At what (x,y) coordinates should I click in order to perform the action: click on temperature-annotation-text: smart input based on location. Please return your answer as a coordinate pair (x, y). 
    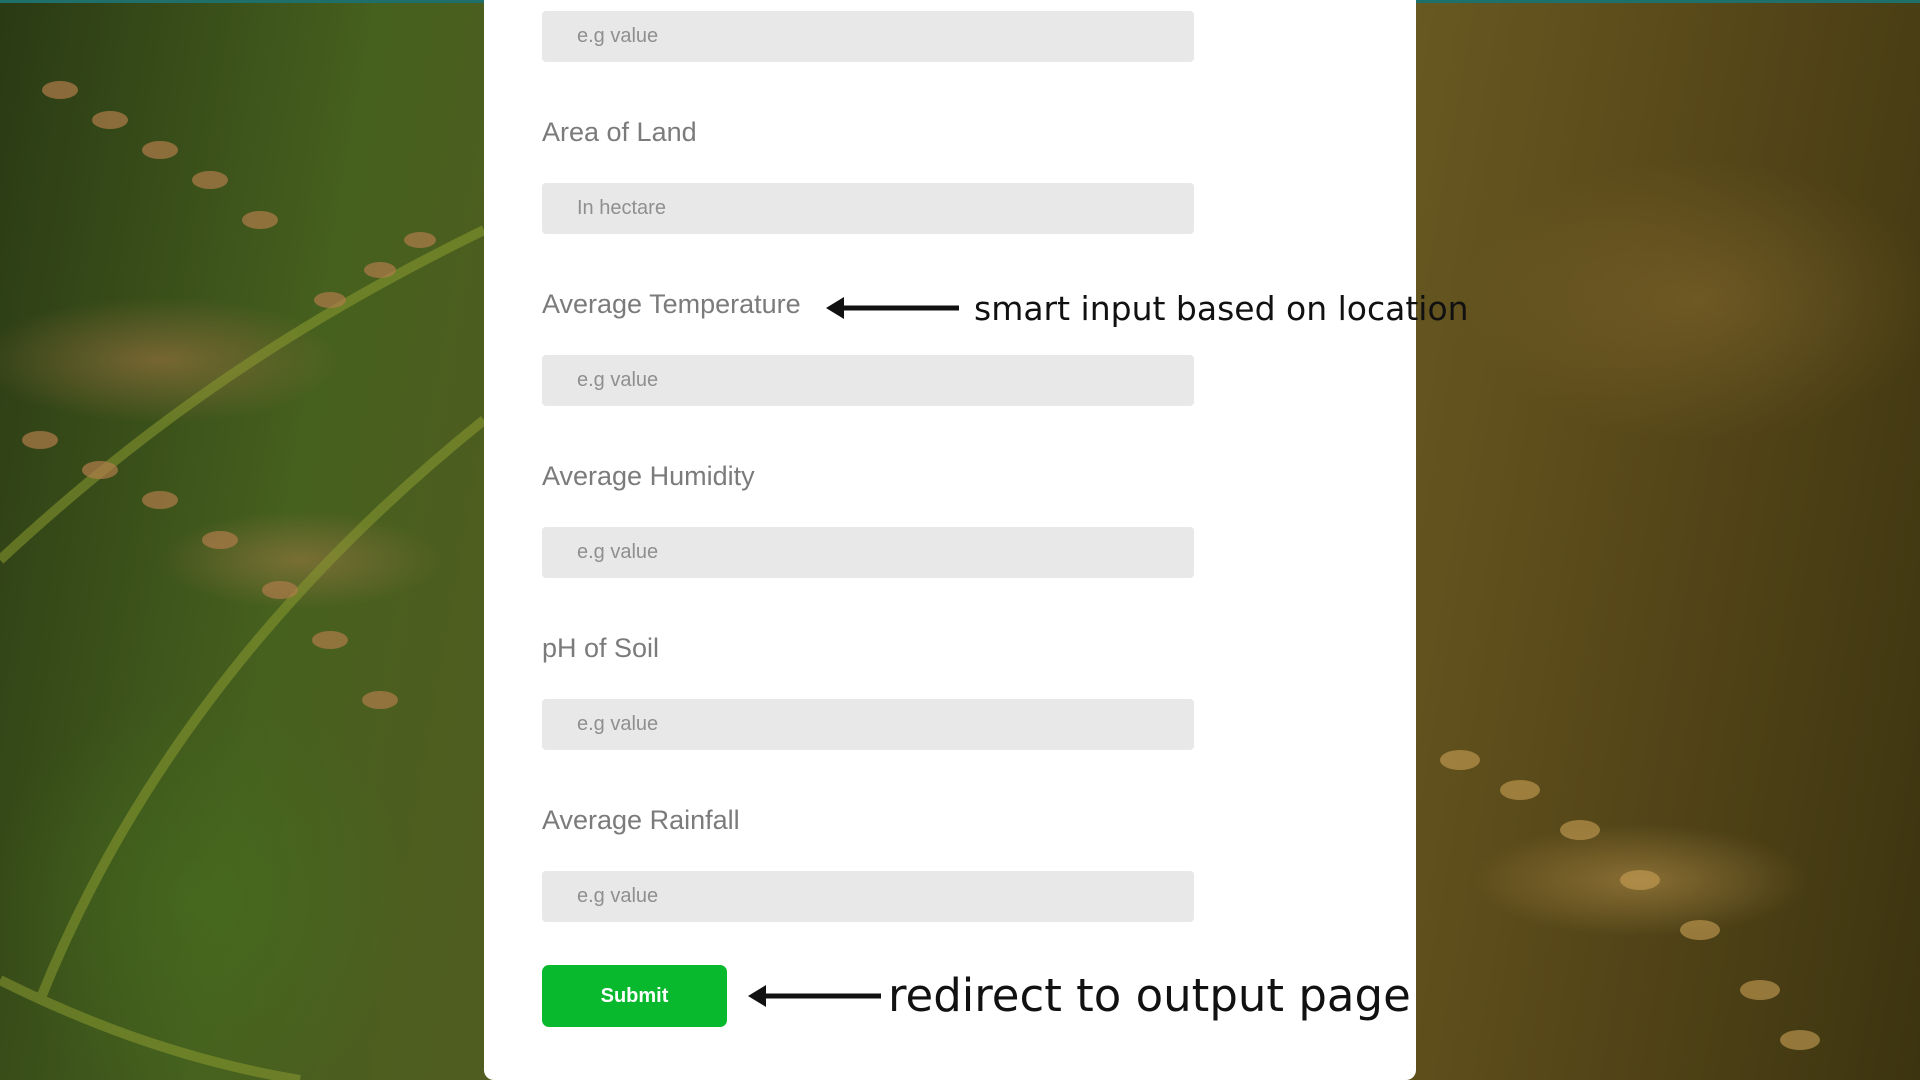
    Looking at the image, I should click on (1221, 308).